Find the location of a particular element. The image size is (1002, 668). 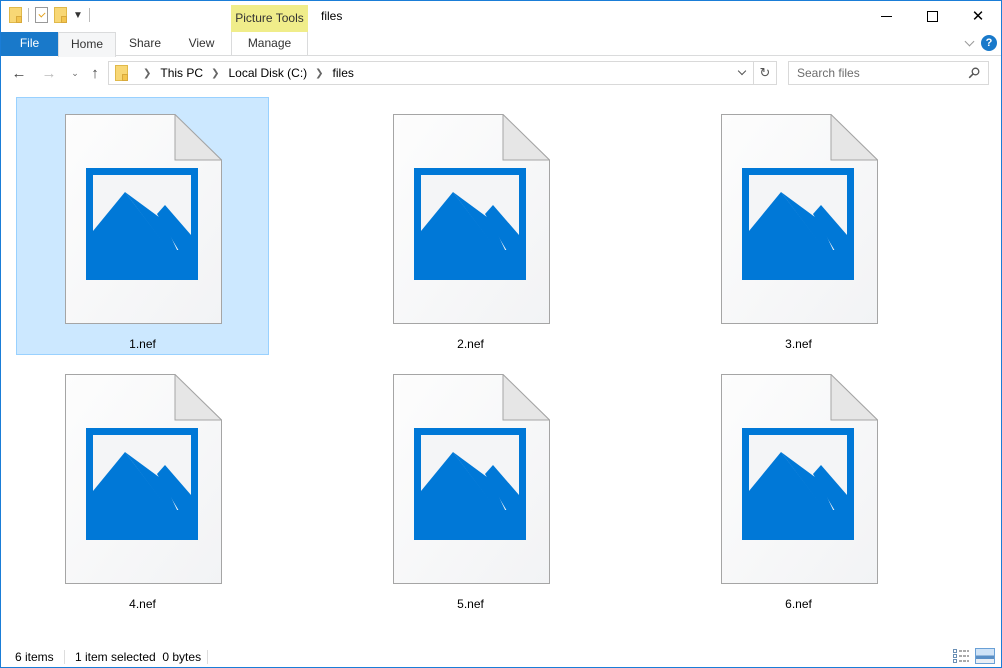

tab-share: Share is located at coordinates (145, 44).